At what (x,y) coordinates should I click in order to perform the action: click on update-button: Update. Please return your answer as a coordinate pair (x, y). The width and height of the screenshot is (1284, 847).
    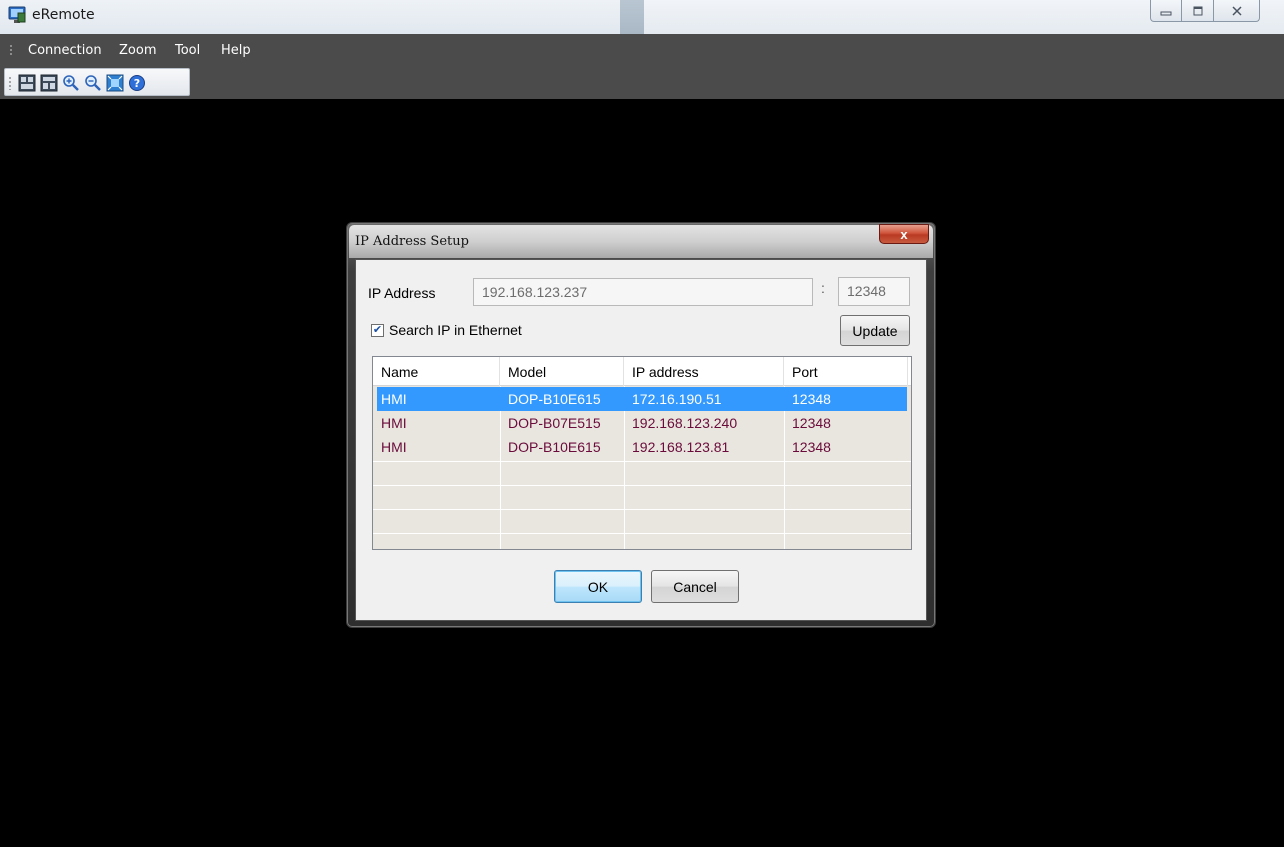
    Looking at the image, I should click on (875, 330).